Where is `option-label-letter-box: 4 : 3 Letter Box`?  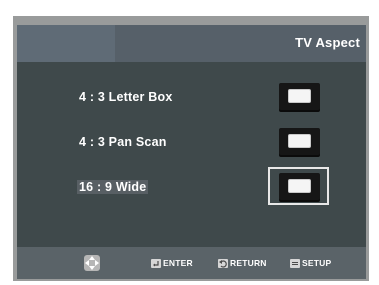
option-label-letter-box: 4 : 3 Letter Box is located at coordinates (126, 97).